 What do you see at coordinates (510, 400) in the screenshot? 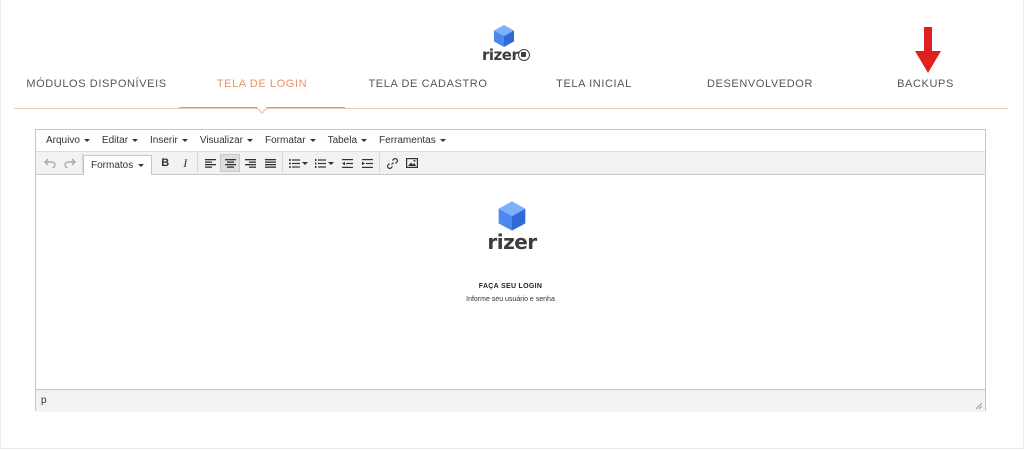
I see `editor-statusbar: p` at bounding box center [510, 400].